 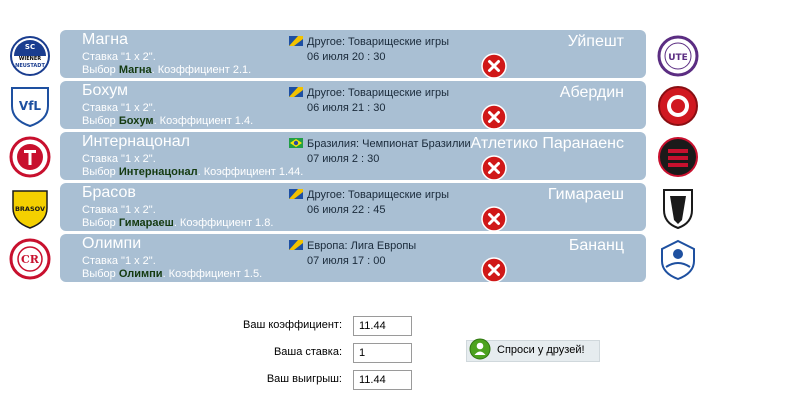 I want to click on away-team-logo: UTE, so click(x=678, y=56).